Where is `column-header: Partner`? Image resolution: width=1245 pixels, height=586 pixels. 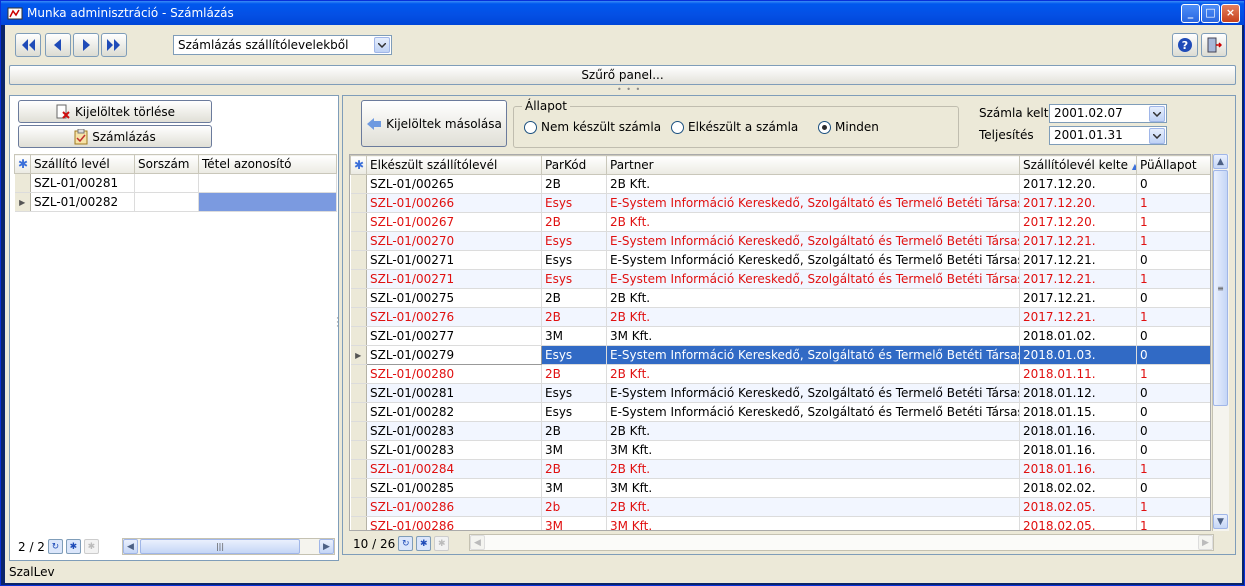
column-header: Partner is located at coordinates (813, 165).